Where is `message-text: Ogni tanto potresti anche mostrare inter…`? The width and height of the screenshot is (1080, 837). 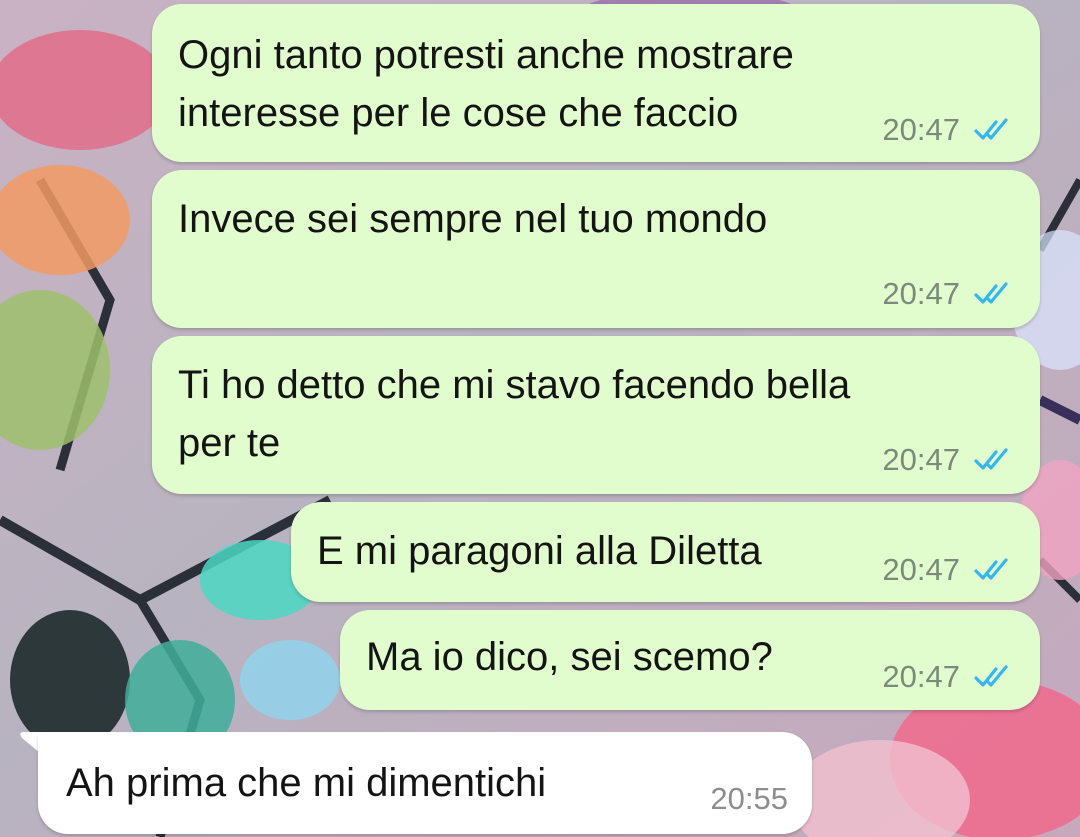 message-text: Ogni tanto potresti anche mostrare inter… is located at coordinates (486, 84).